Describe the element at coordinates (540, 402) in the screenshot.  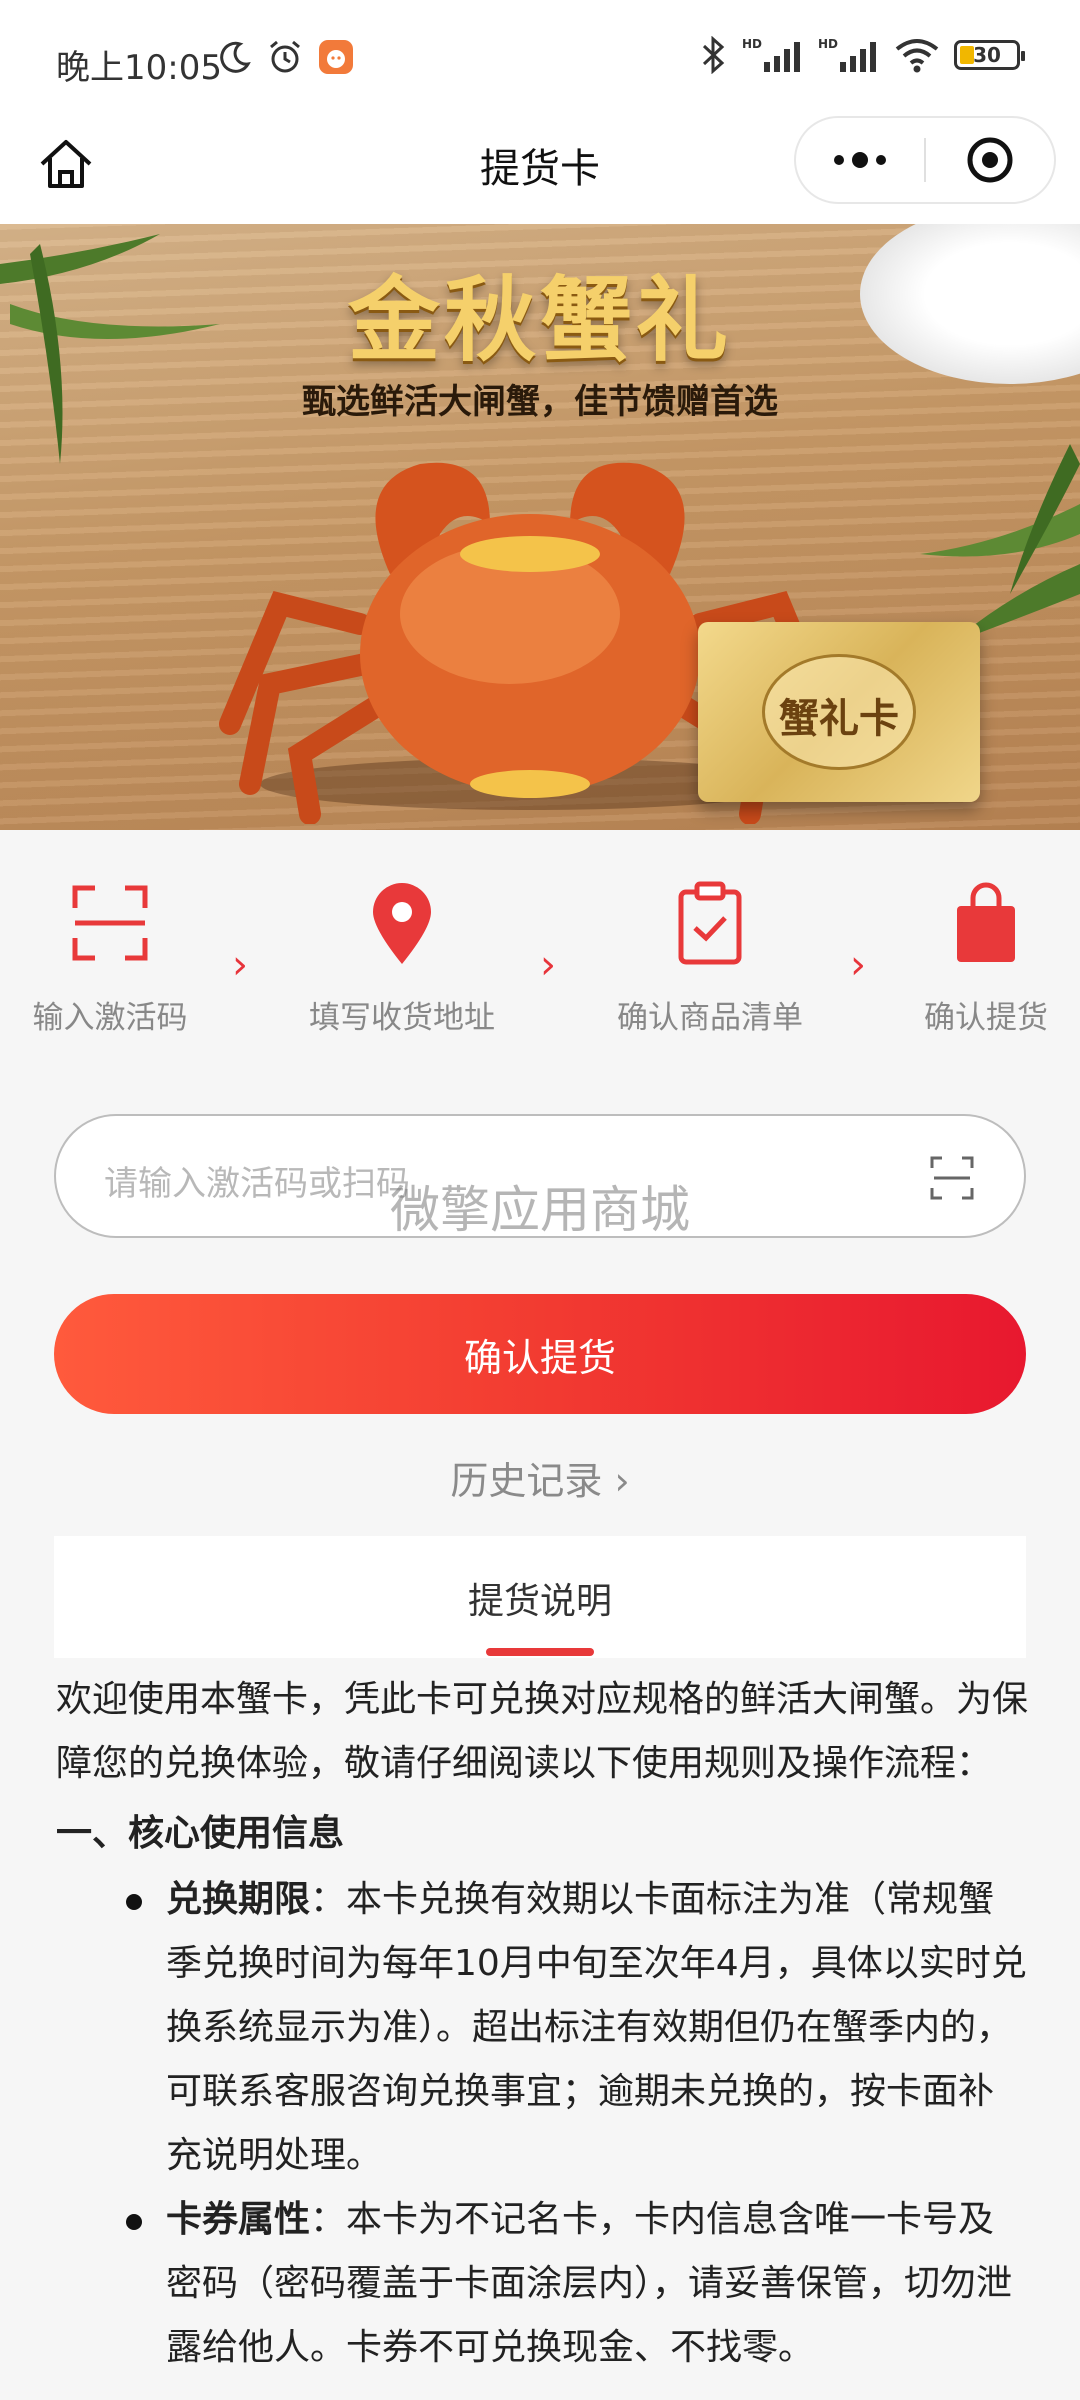
I see `banner-subtitle: 甄选鲜活大闸蟹，佳节馈赠首选` at that location.